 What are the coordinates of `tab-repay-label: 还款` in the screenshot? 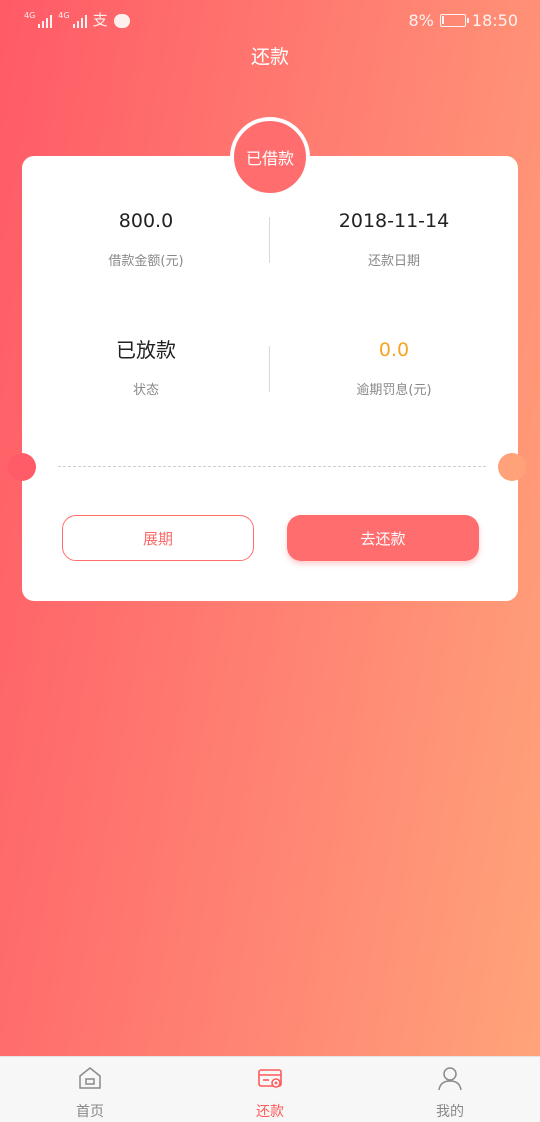 It's located at (270, 1112).